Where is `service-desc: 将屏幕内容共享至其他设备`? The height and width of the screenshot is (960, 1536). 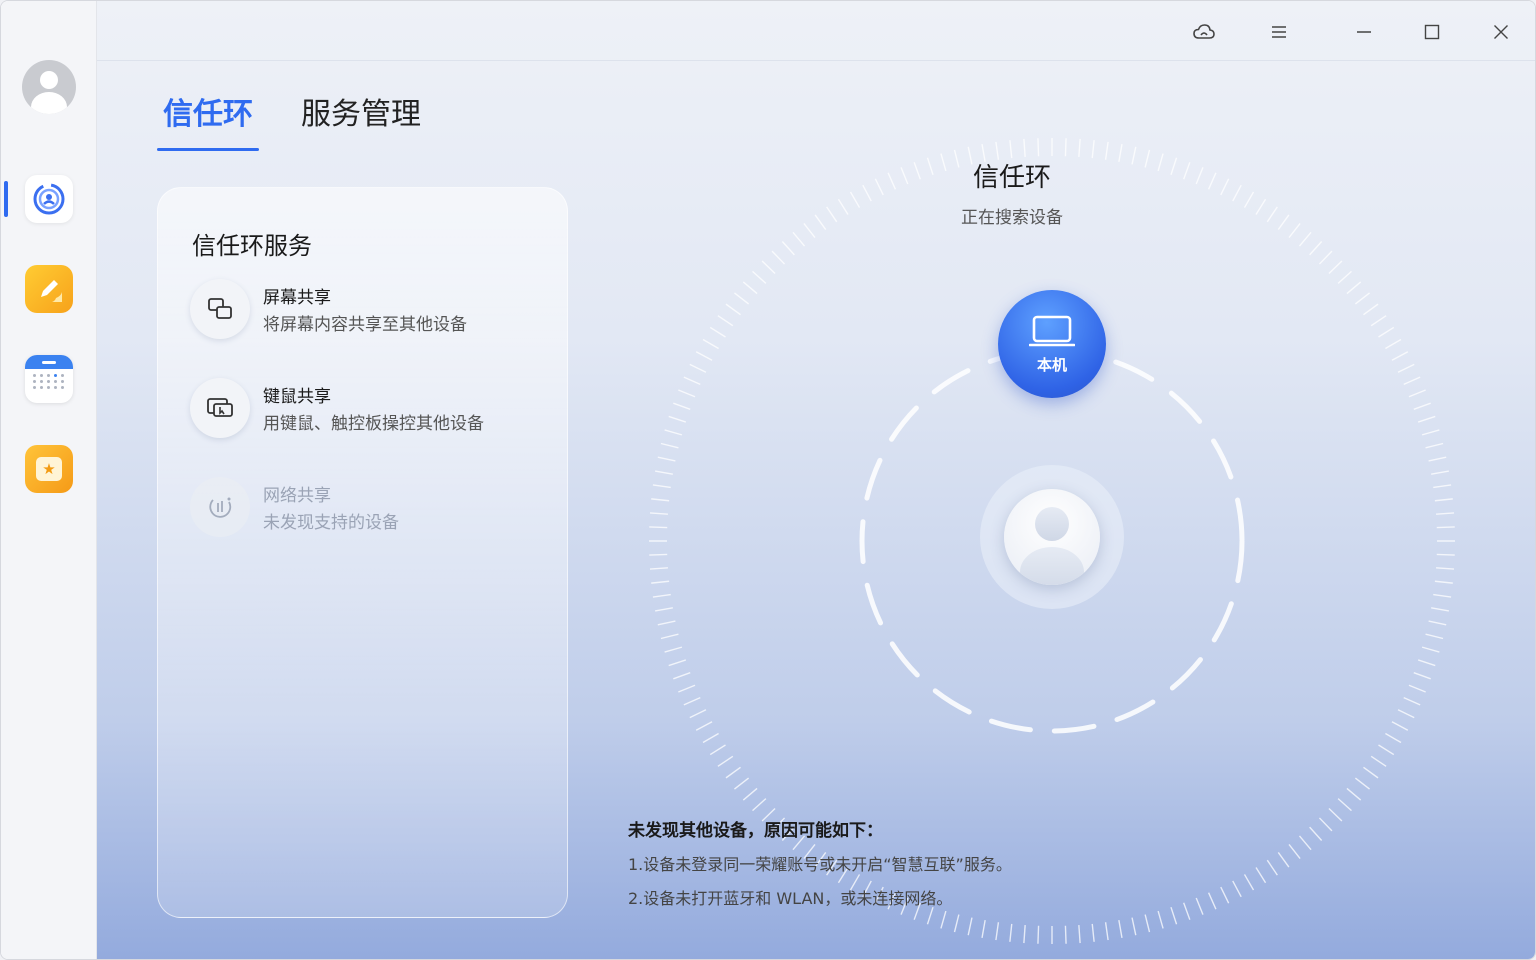 service-desc: 将屏幕内容共享至其他设备 is located at coordinates (365, 325).